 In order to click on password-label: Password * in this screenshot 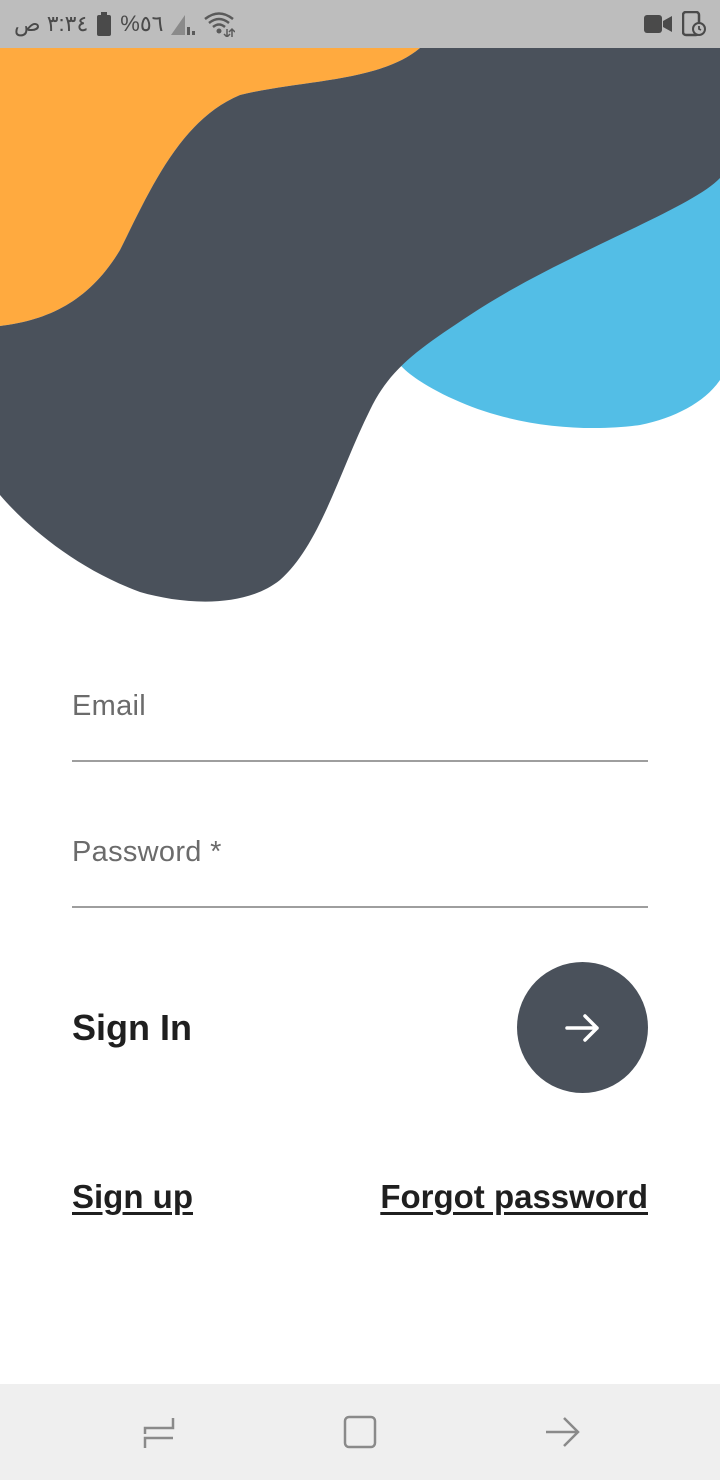, I will do `click(147, 852)`.